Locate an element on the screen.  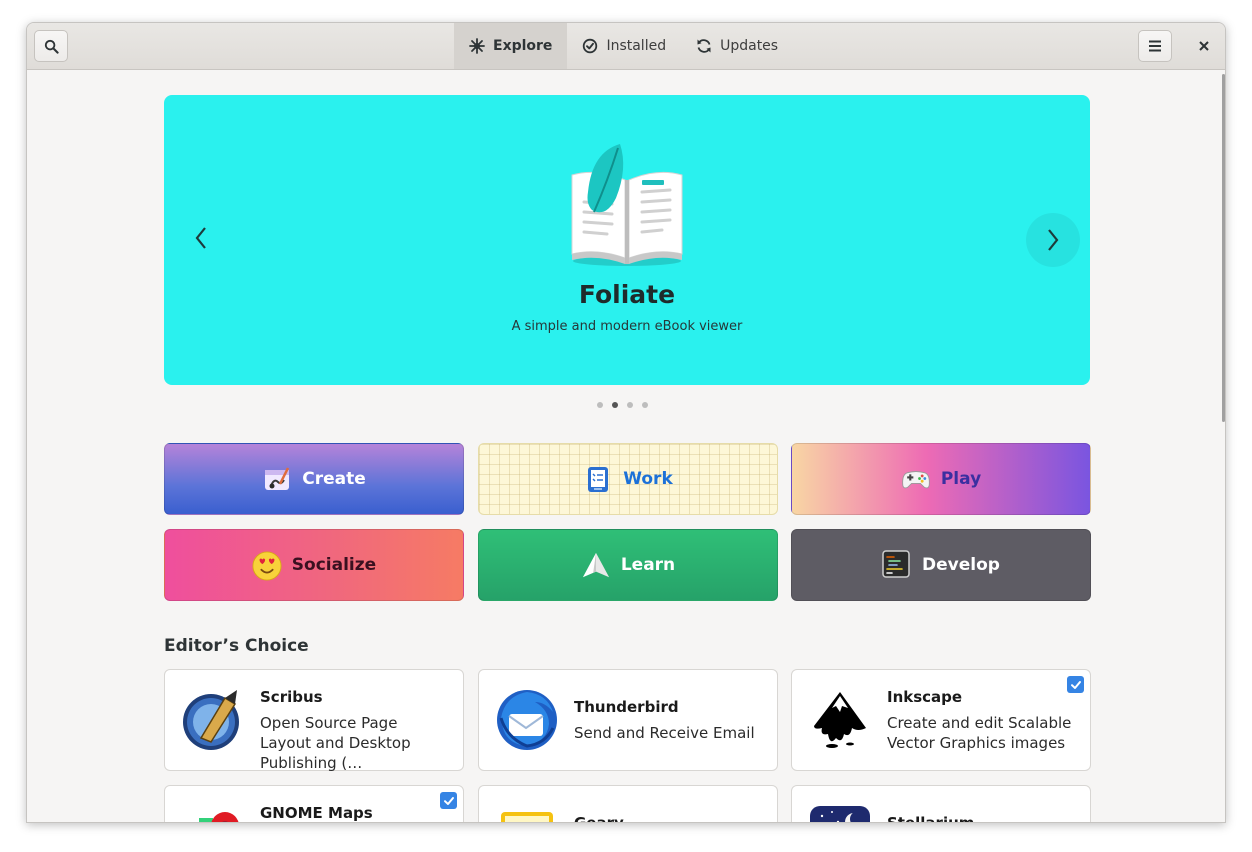
category-work: Work is located at coordinates (628, 479).